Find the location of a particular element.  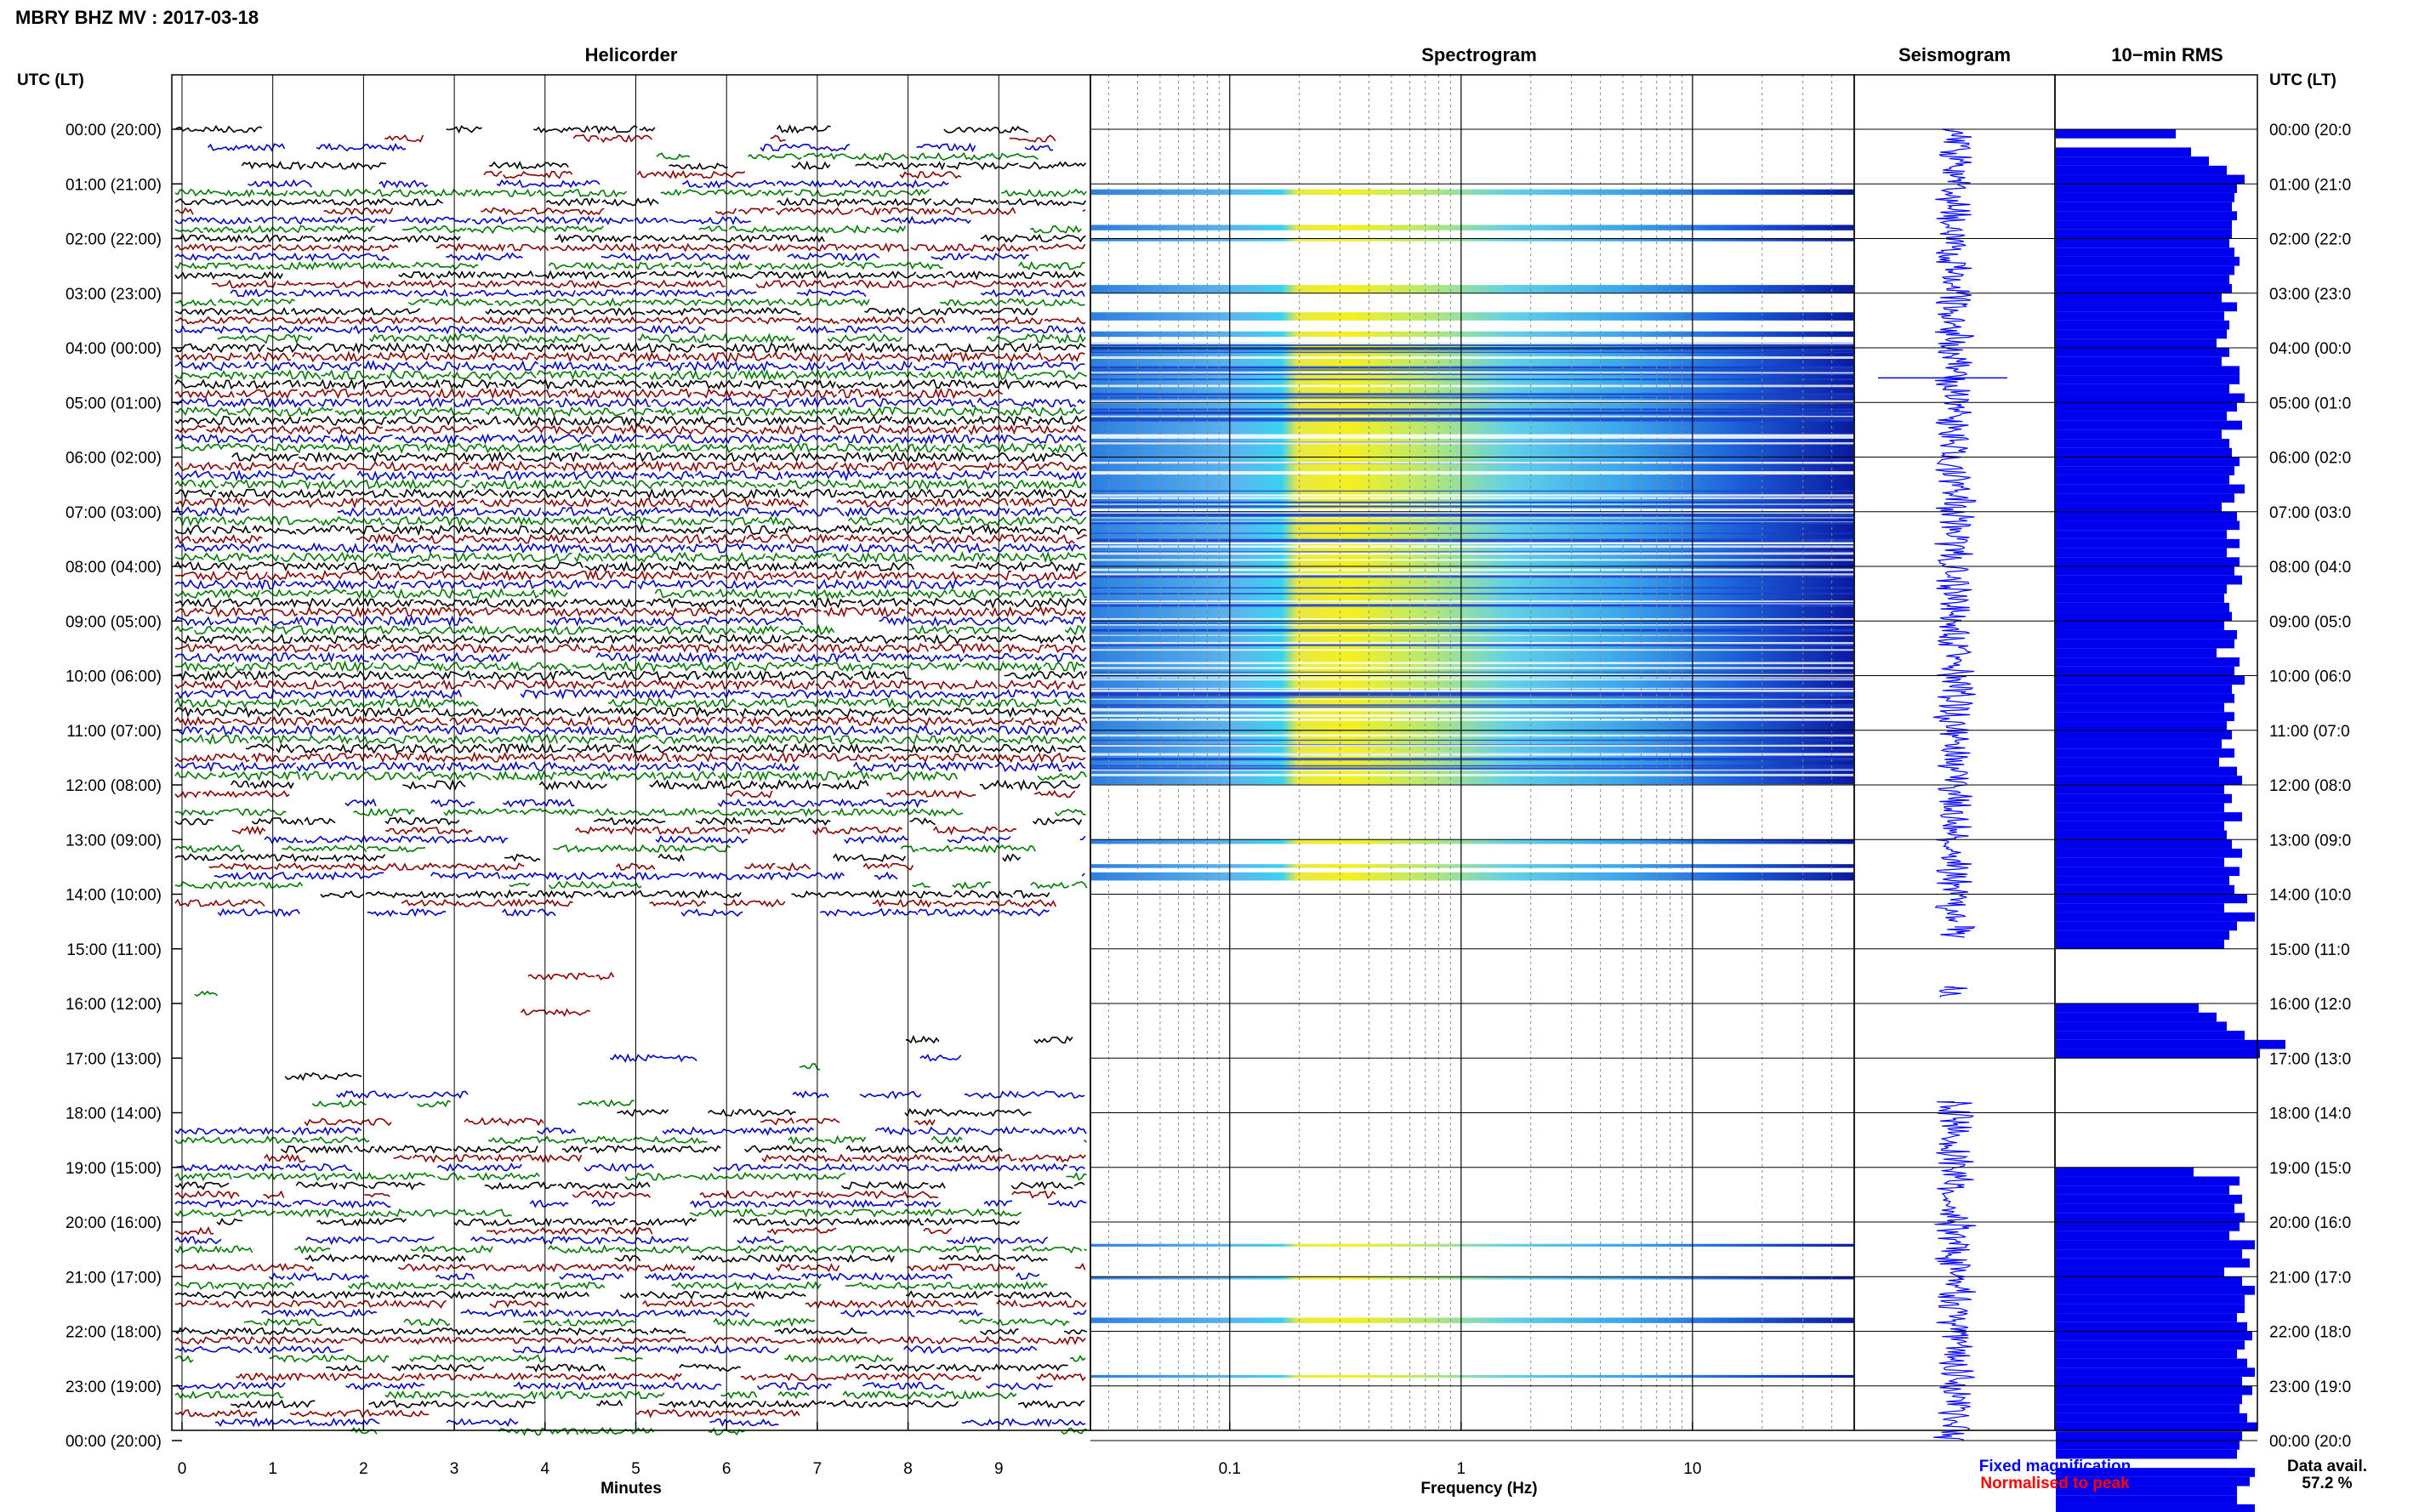

helicorder-title: Helicorder is located at coordinates (631, 54).